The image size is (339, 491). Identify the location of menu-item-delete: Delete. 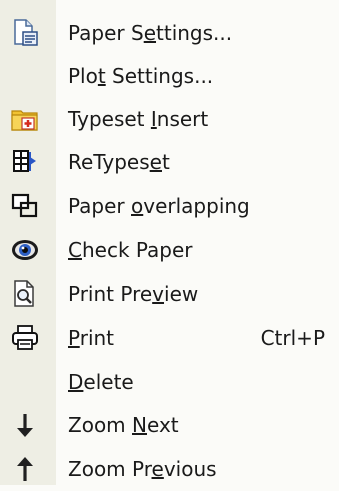
(169, 382).